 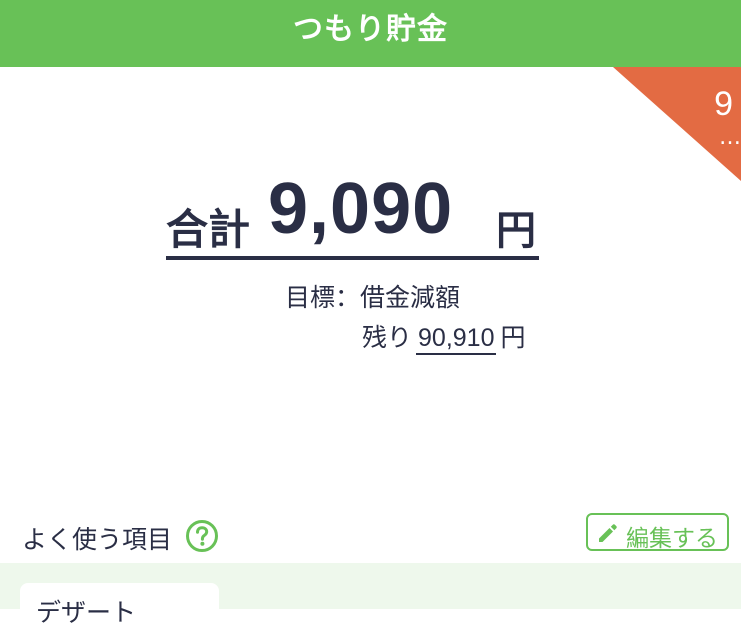 I want to click on total-display: 合計 9,090 円, so click(x=352, y=214).